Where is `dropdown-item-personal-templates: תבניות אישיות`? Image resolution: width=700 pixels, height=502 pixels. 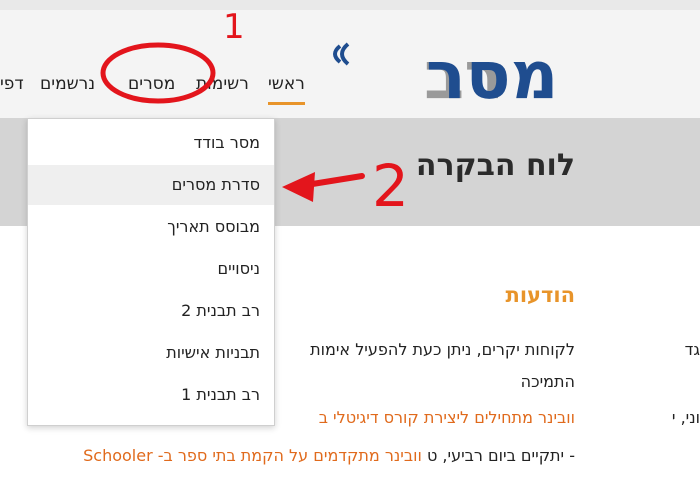 dropdown-item-personal-templates: תבניות אישיות is located at coordinates (151, 353).